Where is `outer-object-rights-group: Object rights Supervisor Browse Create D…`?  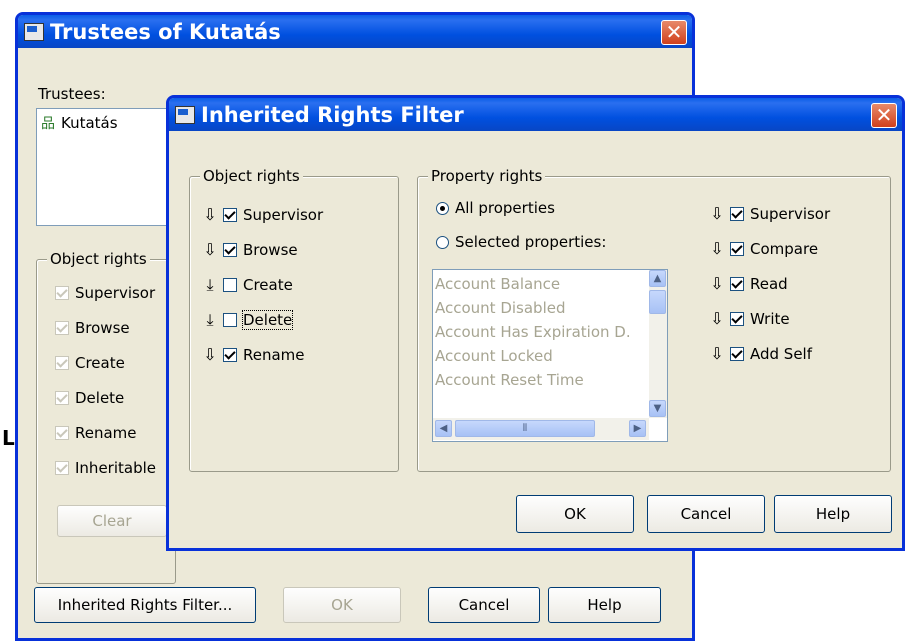 outer-object-rights-group: Object rights Supervisor Browse Create D… is located at coordinates (106, 417).